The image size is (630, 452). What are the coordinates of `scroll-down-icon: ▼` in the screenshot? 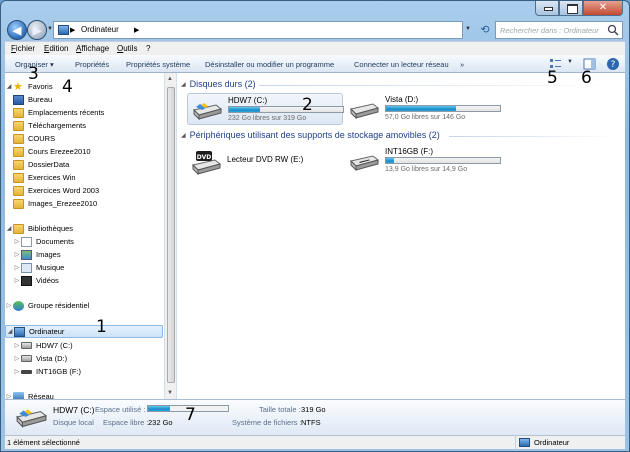 It's located at (170, 393).